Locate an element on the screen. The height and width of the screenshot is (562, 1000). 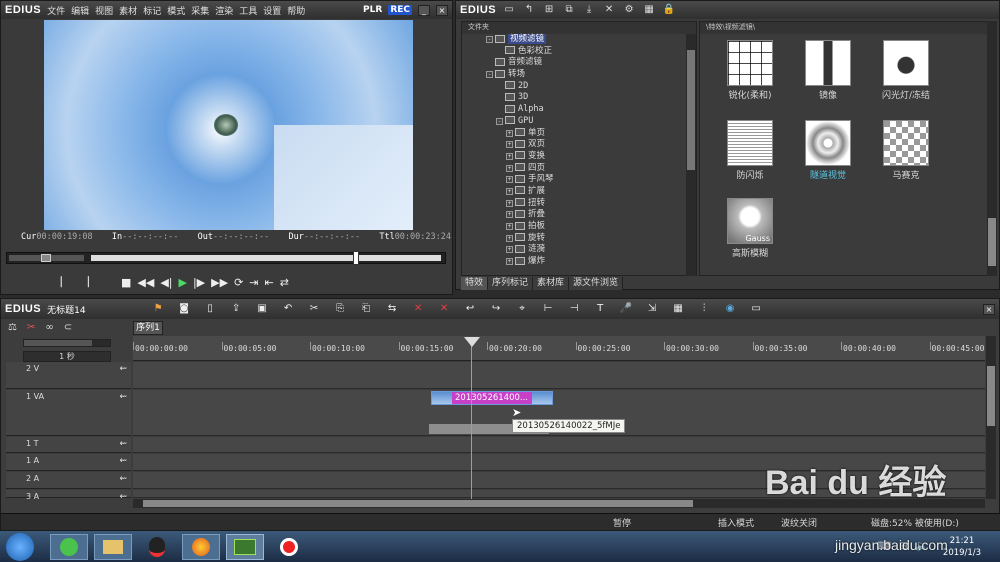
zoom-slider is located at coordinates (67, 343).